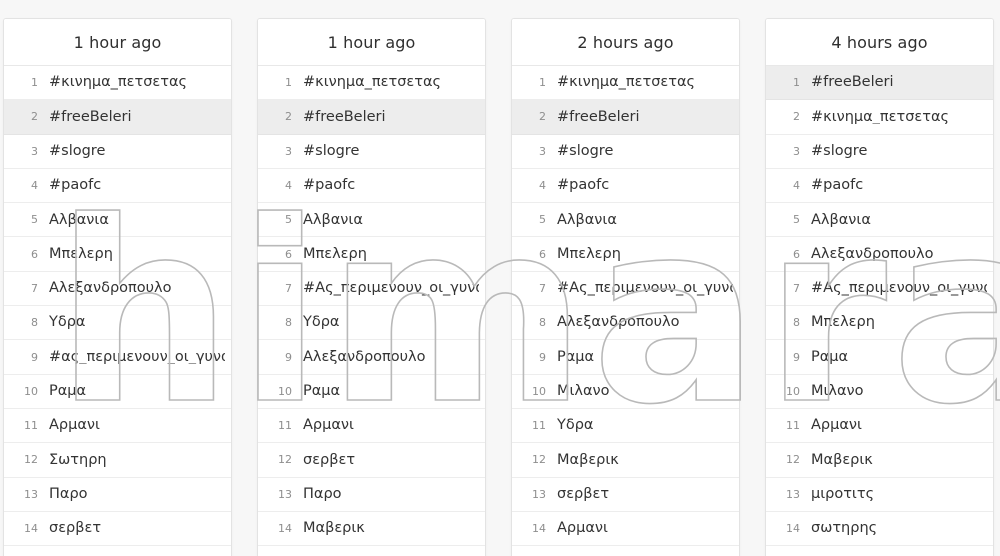 The image size is (1000, 556). What do you see at coordinates (879, 254) in the screenshot?
I see `trend-list-item: 6 Αλεξανδροπουλο` at bounding box center [879, 254].